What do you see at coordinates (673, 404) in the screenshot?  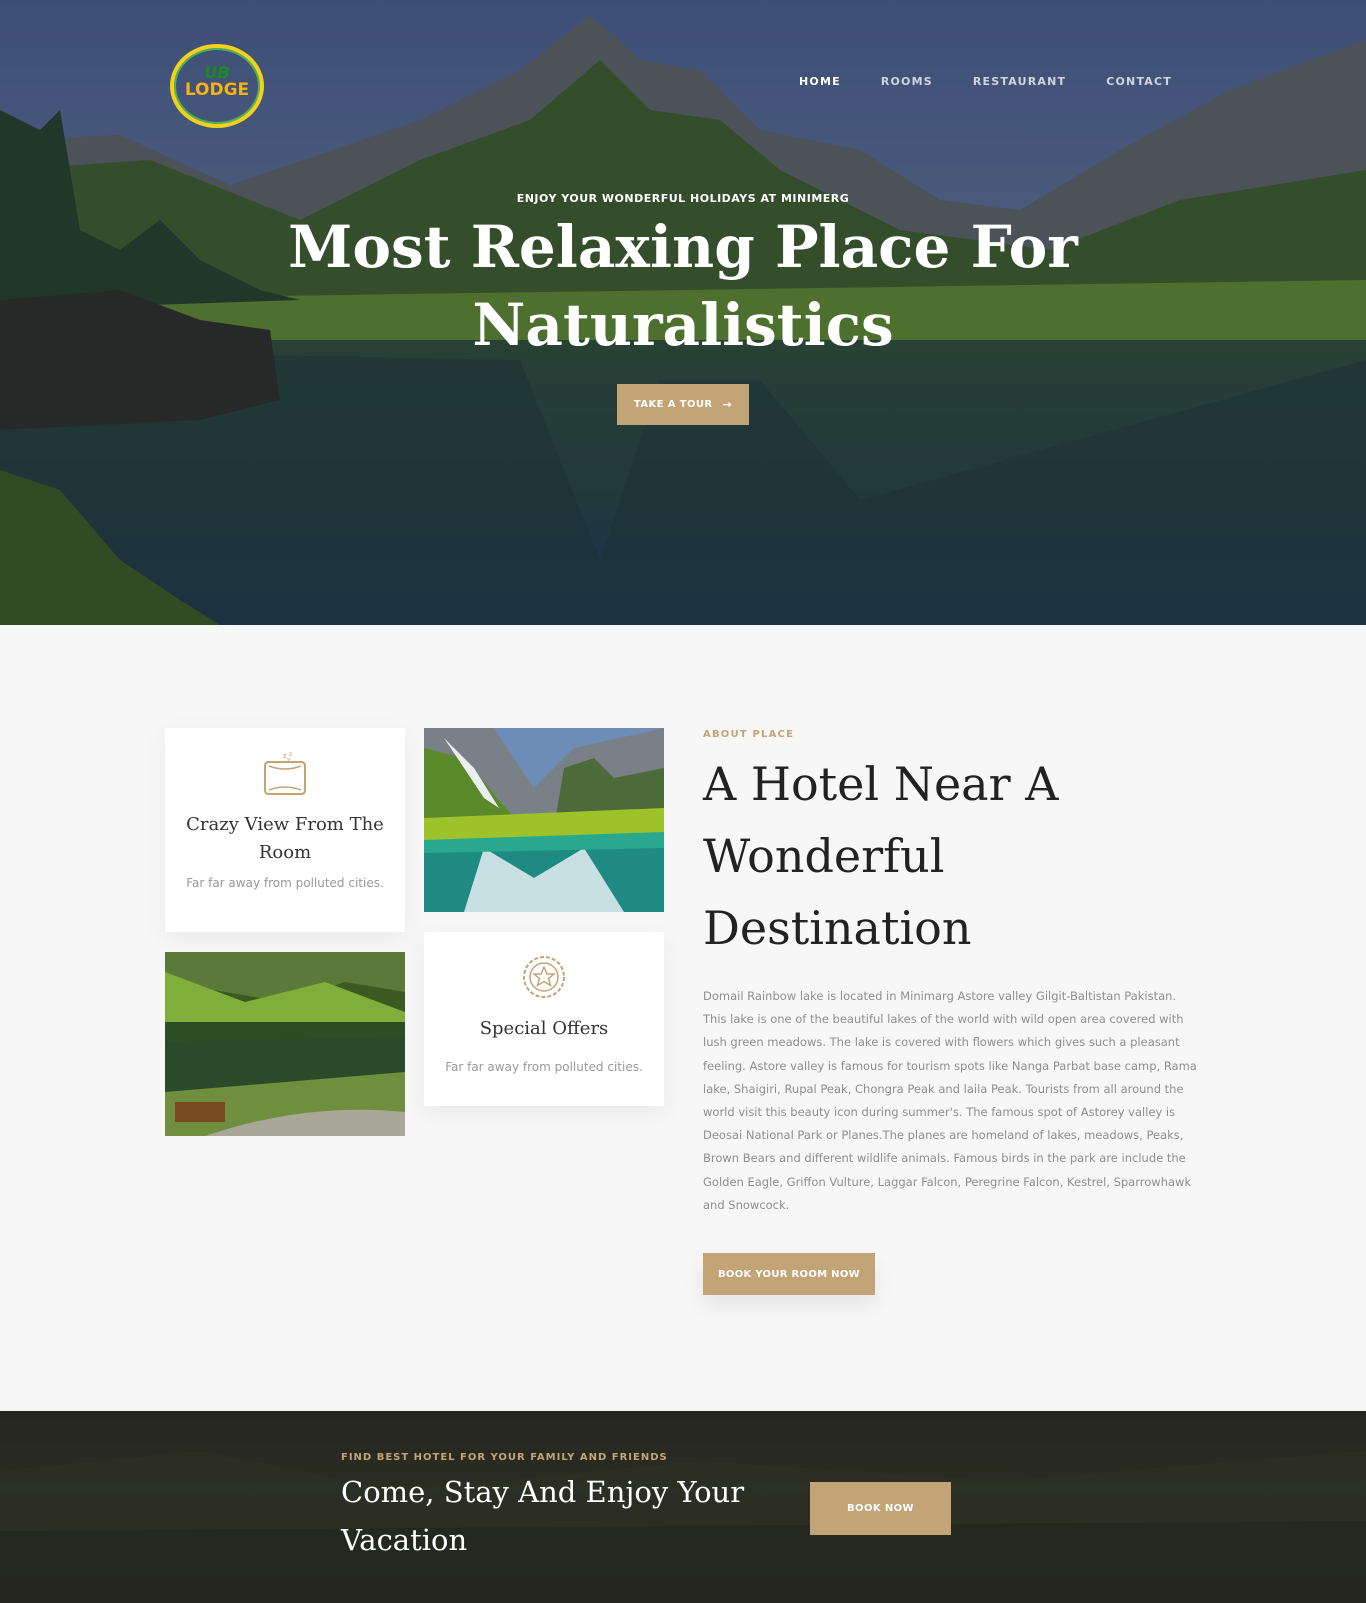 I see `take-a-tour-label: TAKE A TOUR` at bounding box center [673, 404].